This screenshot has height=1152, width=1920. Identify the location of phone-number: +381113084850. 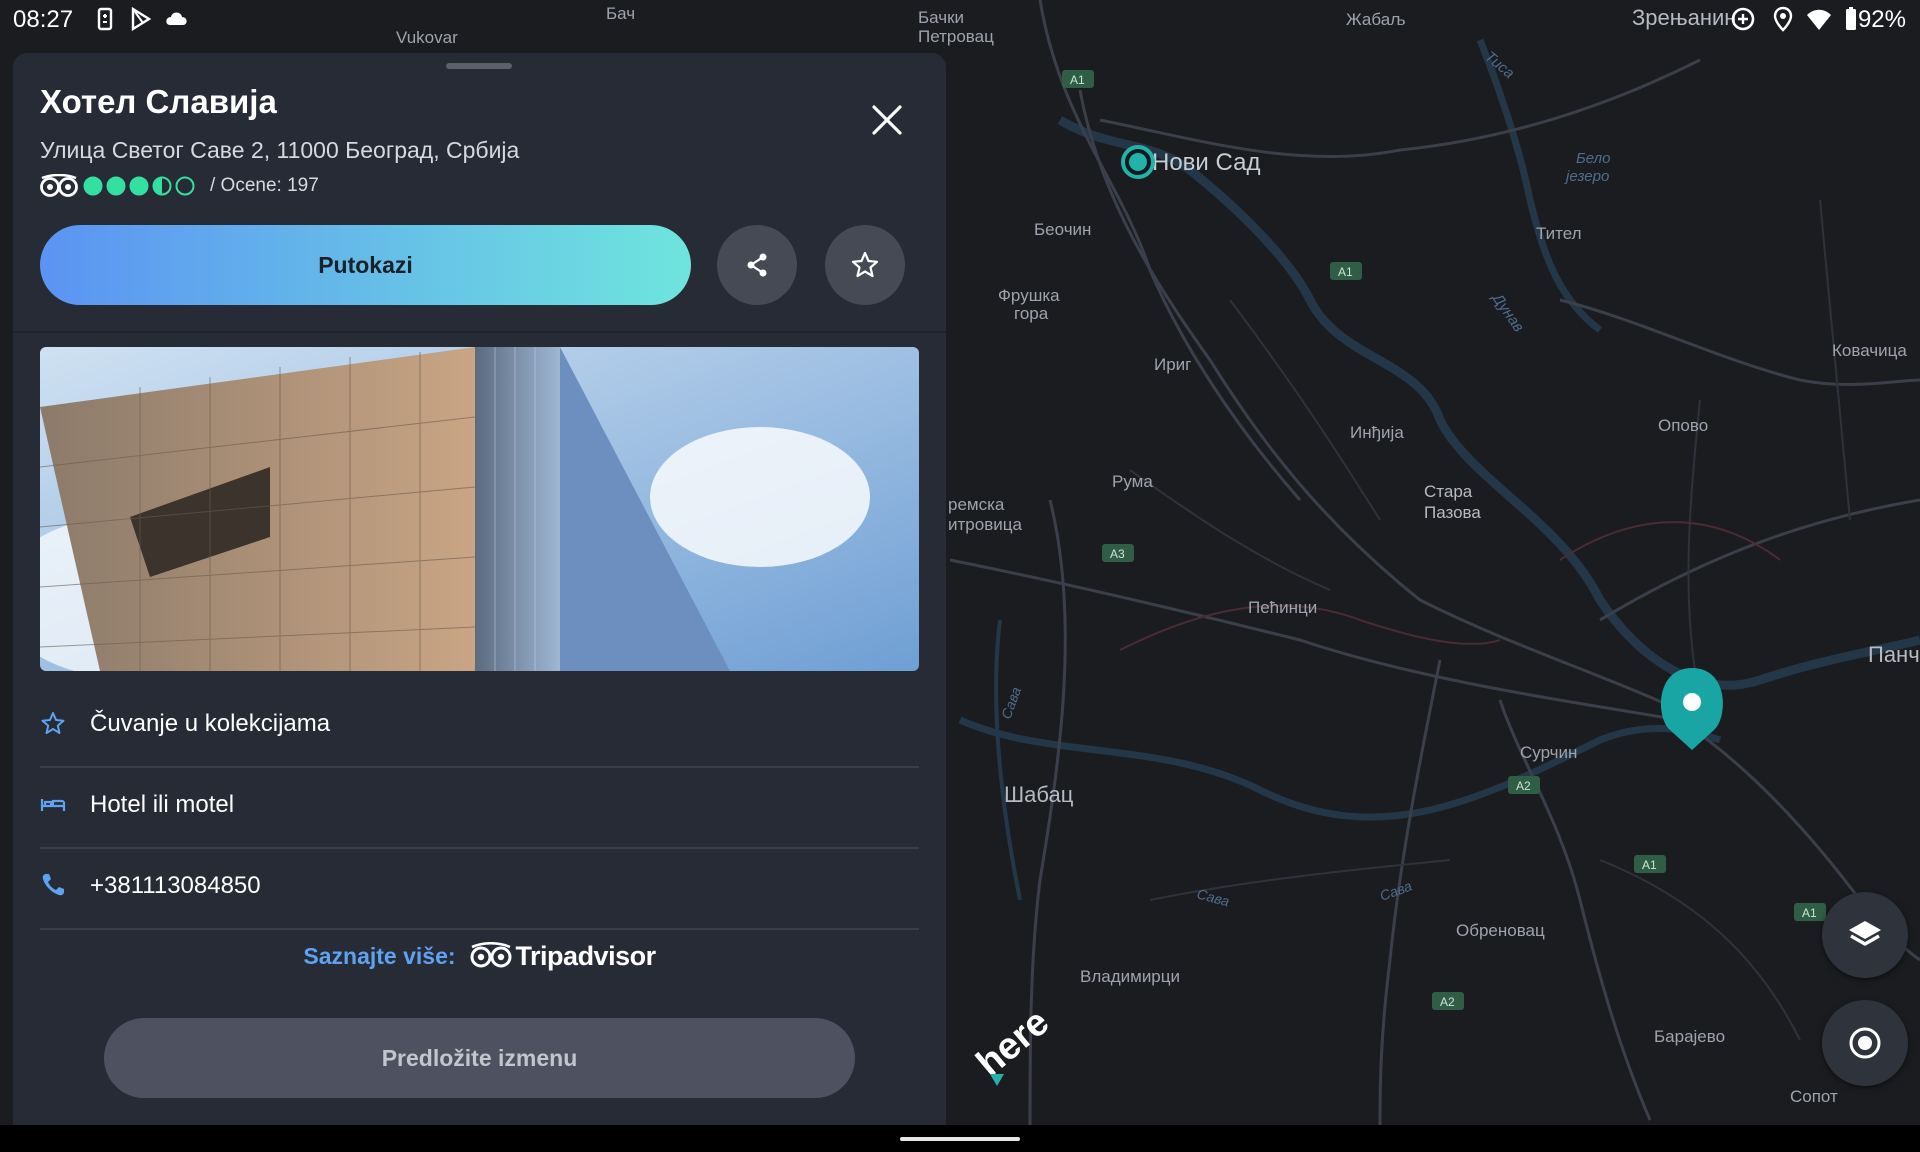
(175, 885).